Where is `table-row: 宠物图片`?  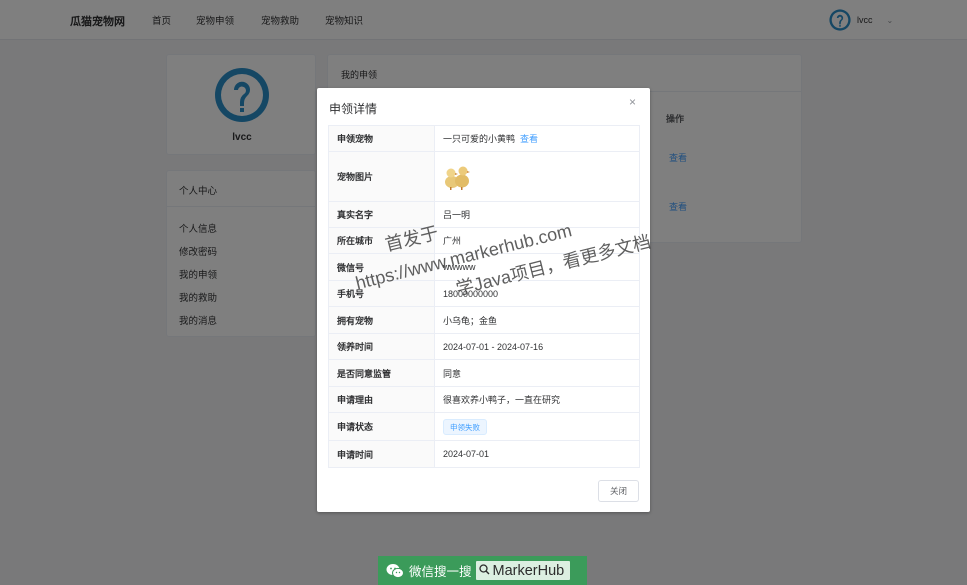 table-row: 宠物图片 is located at coordinates (484, 176).